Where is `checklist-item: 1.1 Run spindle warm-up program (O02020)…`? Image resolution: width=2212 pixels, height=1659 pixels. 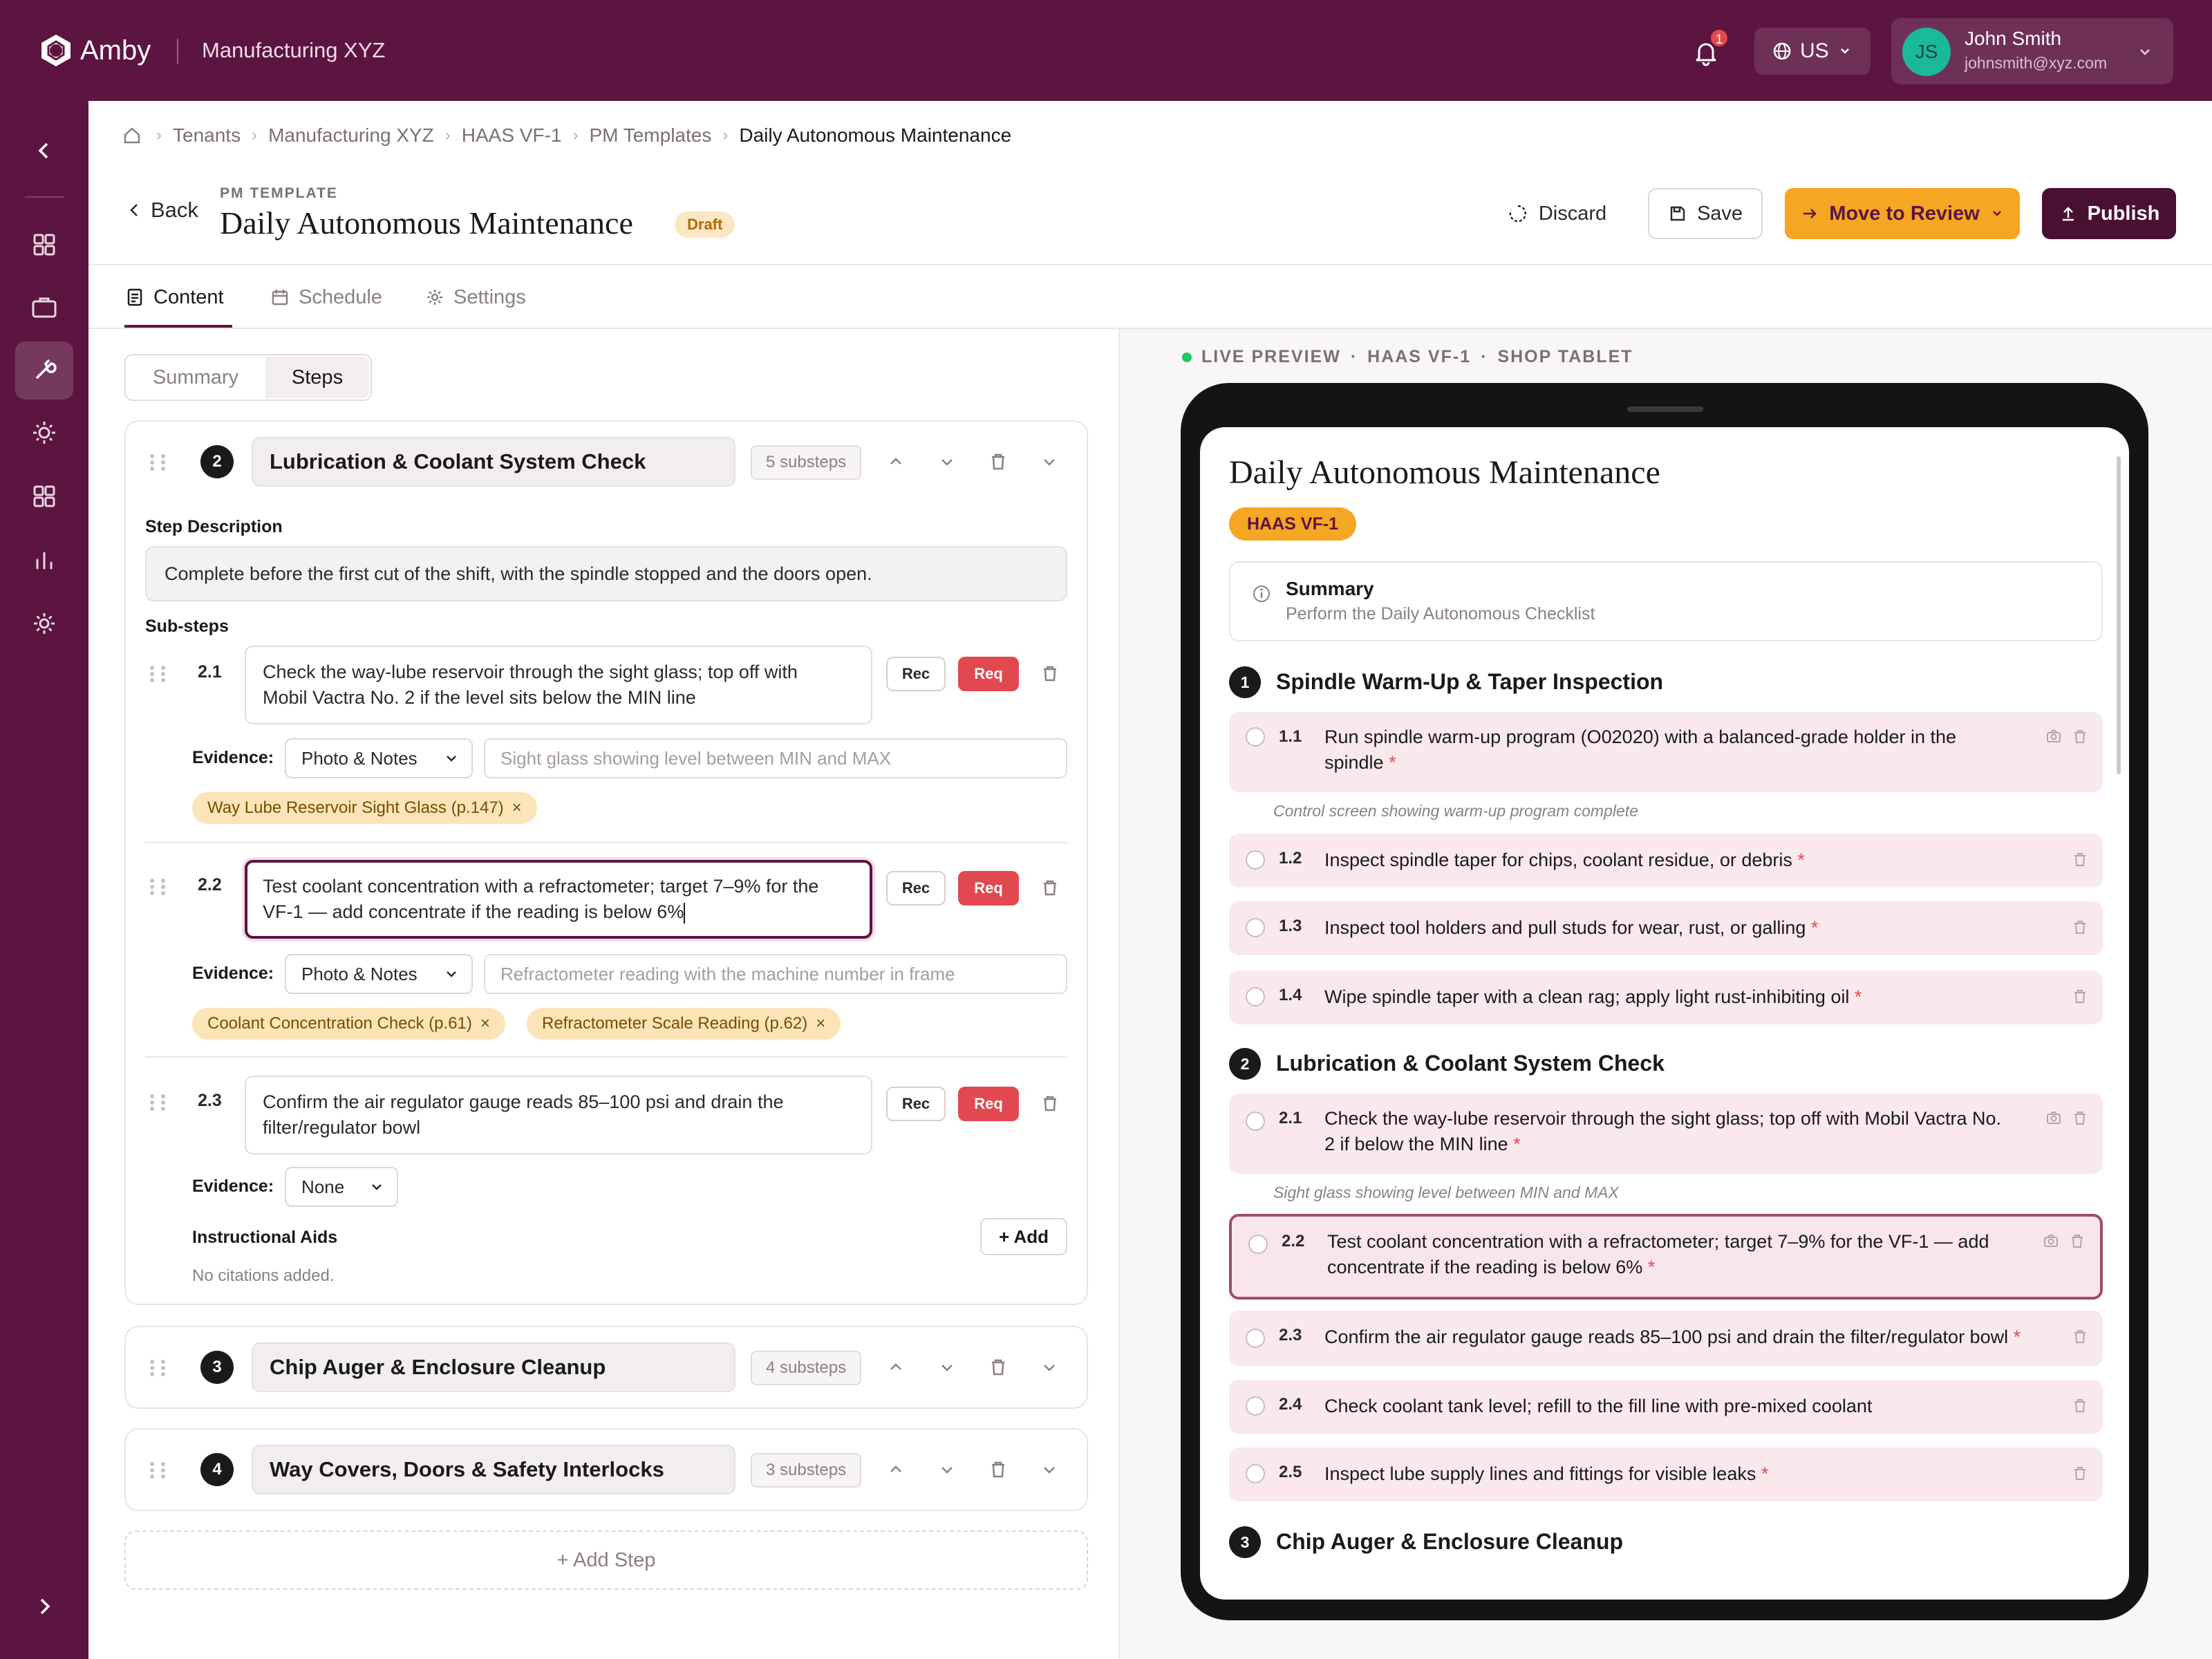
checklist-item: 1.1 Run spindle warm-up program (O02020)… is located at coordinates (1666, 752).